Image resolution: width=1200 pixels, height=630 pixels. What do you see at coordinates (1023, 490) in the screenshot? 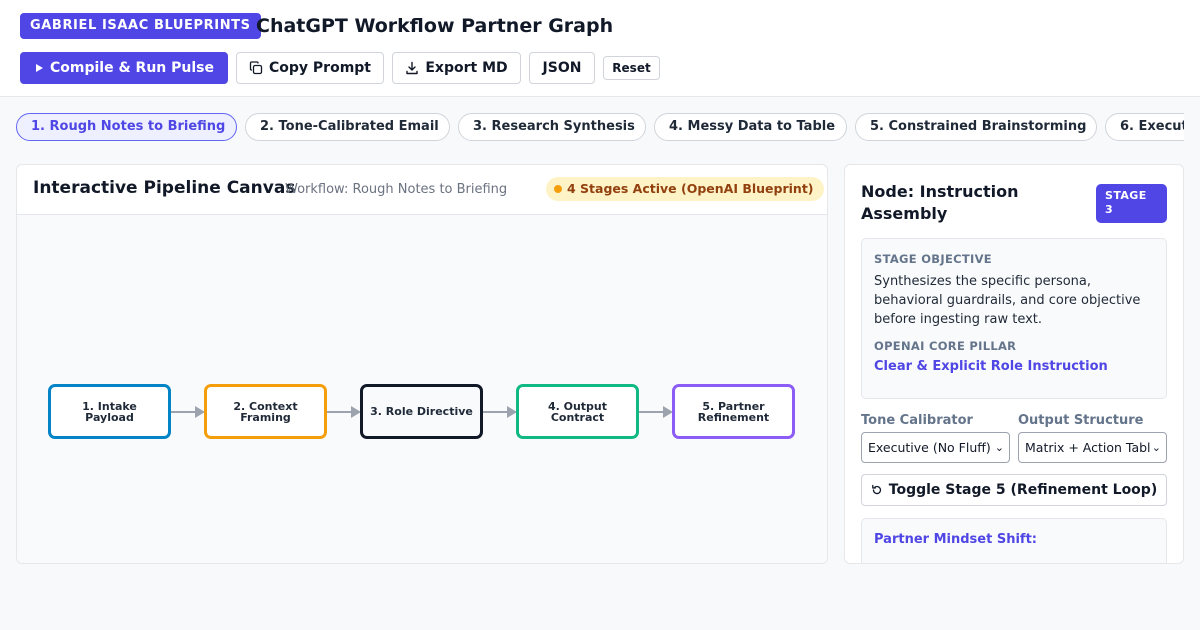
I see `toggle-refinement-label: Toggle Stage 5 (Refinement Loop)` at bounding box center [1023, 490].